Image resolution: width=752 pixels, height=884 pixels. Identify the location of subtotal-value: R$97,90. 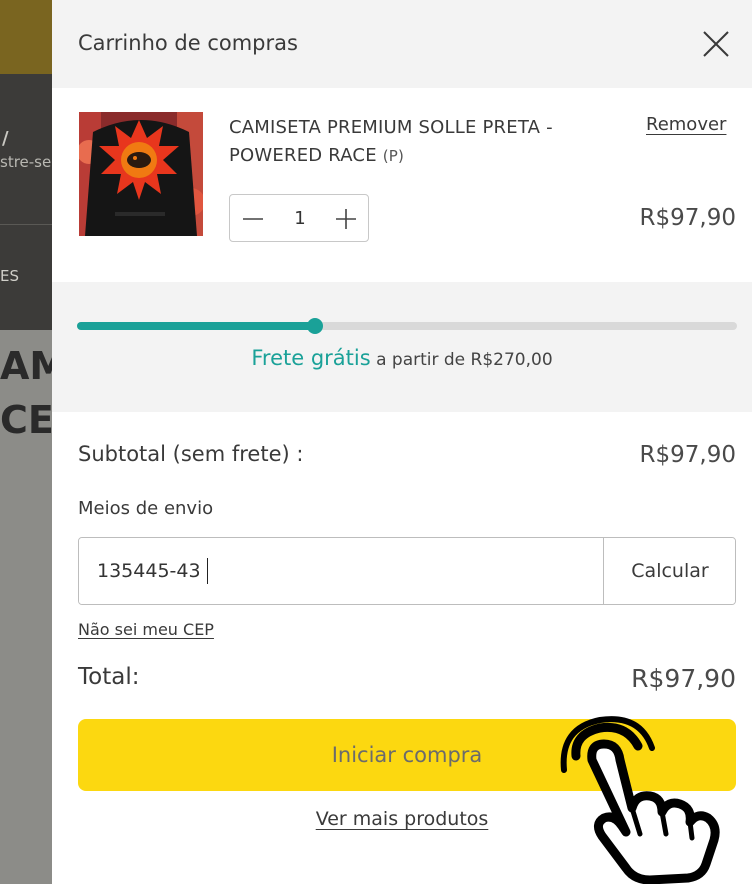
(687, 455).